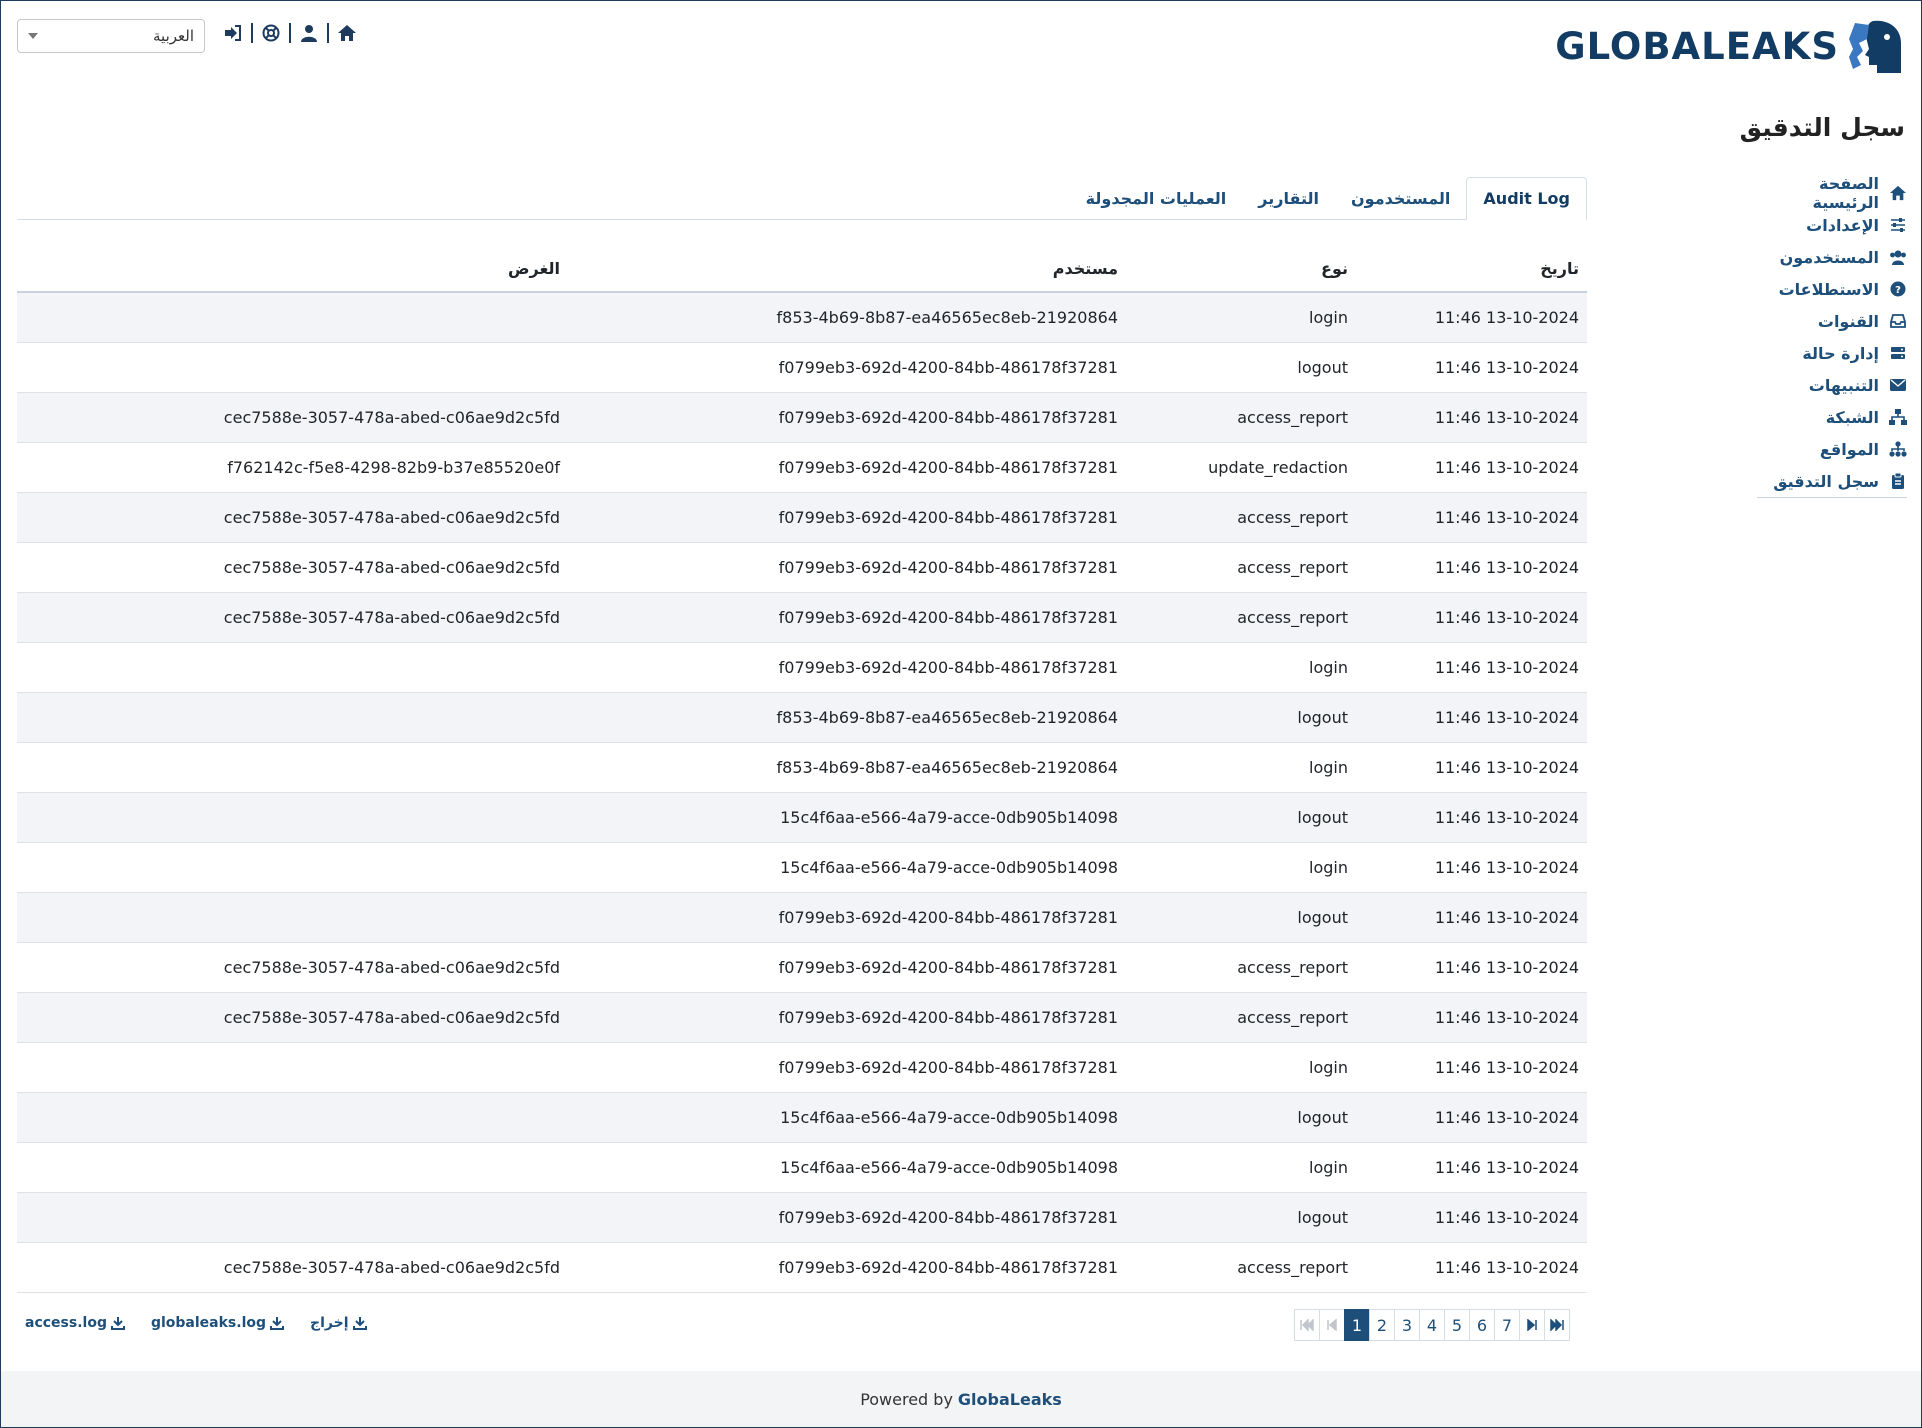 Image resolution: width=1922 pixels, height=1428 pixels. Describe the element at coordinates (1697, 46) in the screenshot. I see `logo-text: GLOBALEAKS` at that location.